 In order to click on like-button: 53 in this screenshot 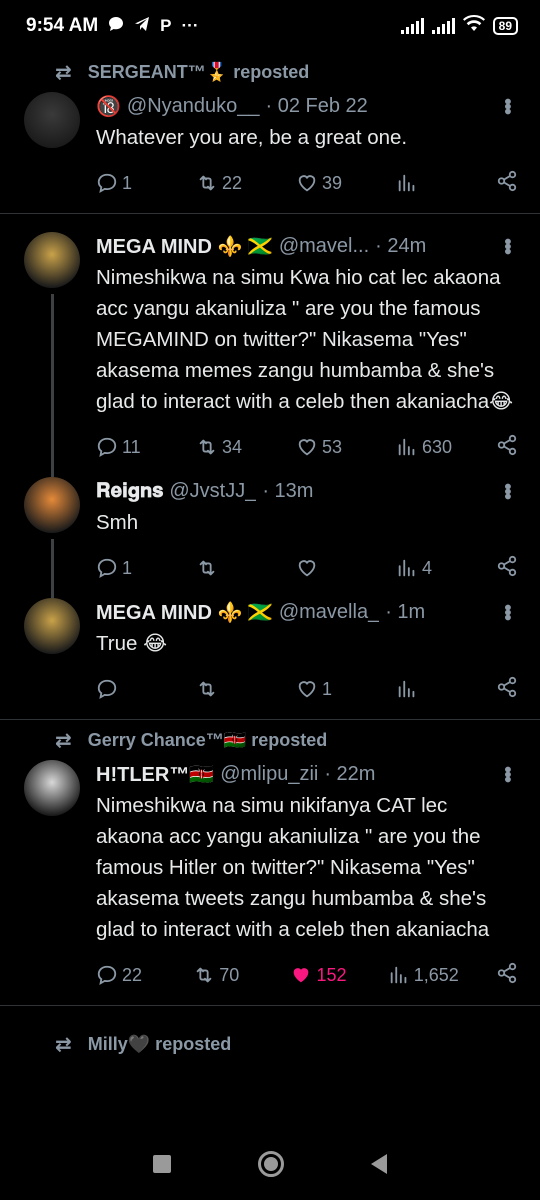, I will do `click(326, 447)`.